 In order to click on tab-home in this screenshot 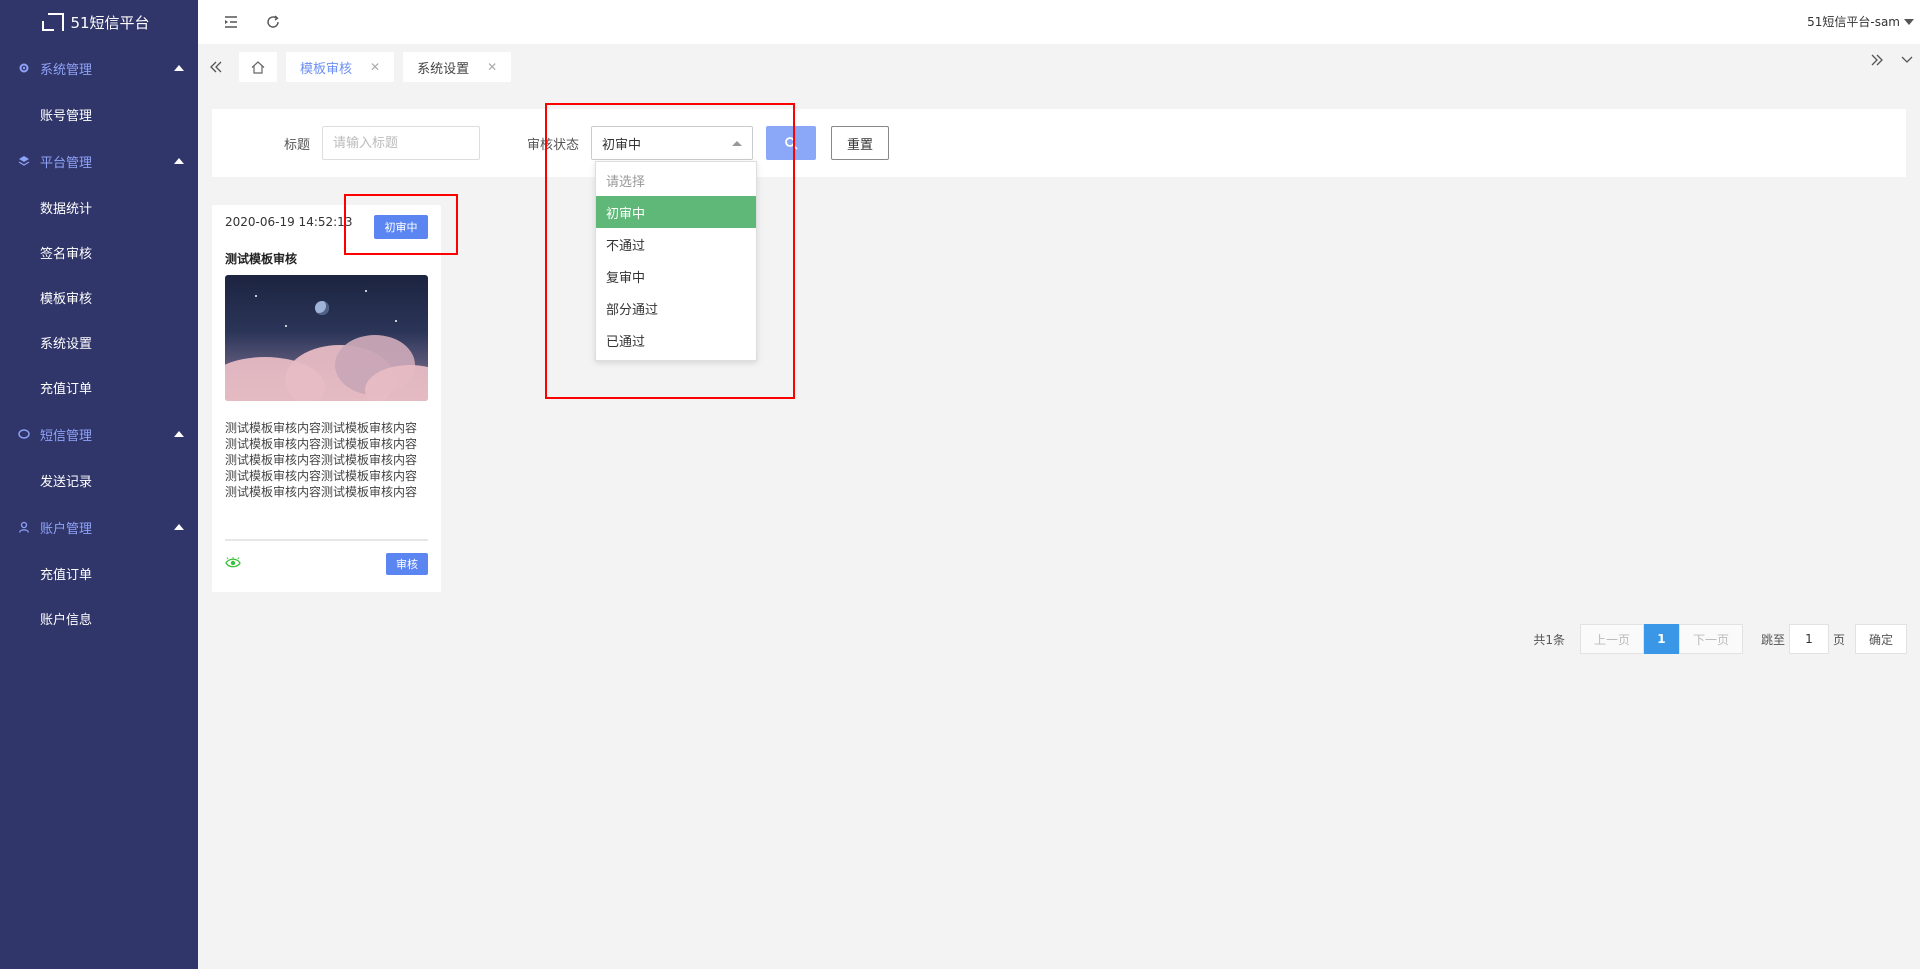, I will do `click(258, 67)`.